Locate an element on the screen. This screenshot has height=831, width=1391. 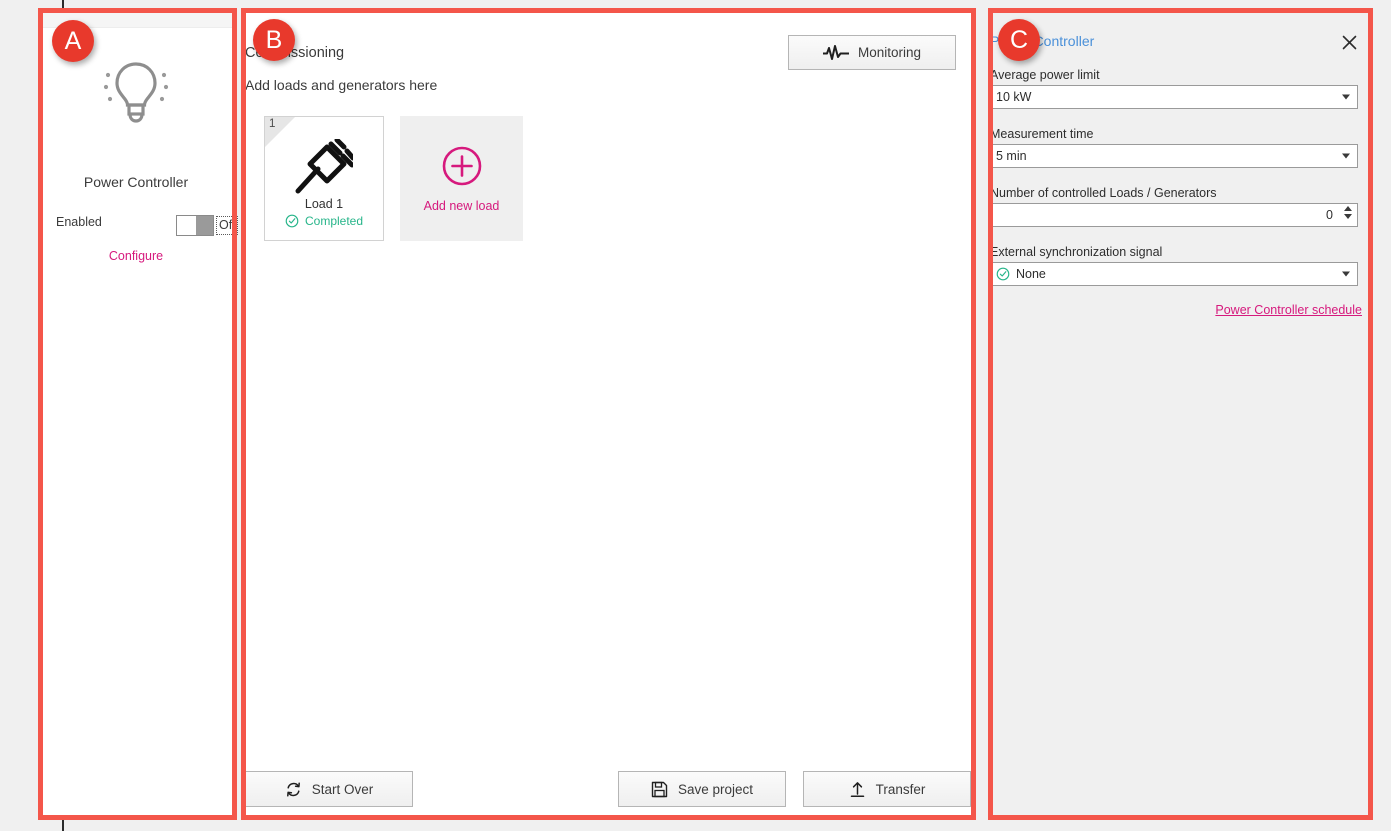
monitoring-button: Monitoring is located at coordinates (872, 52).